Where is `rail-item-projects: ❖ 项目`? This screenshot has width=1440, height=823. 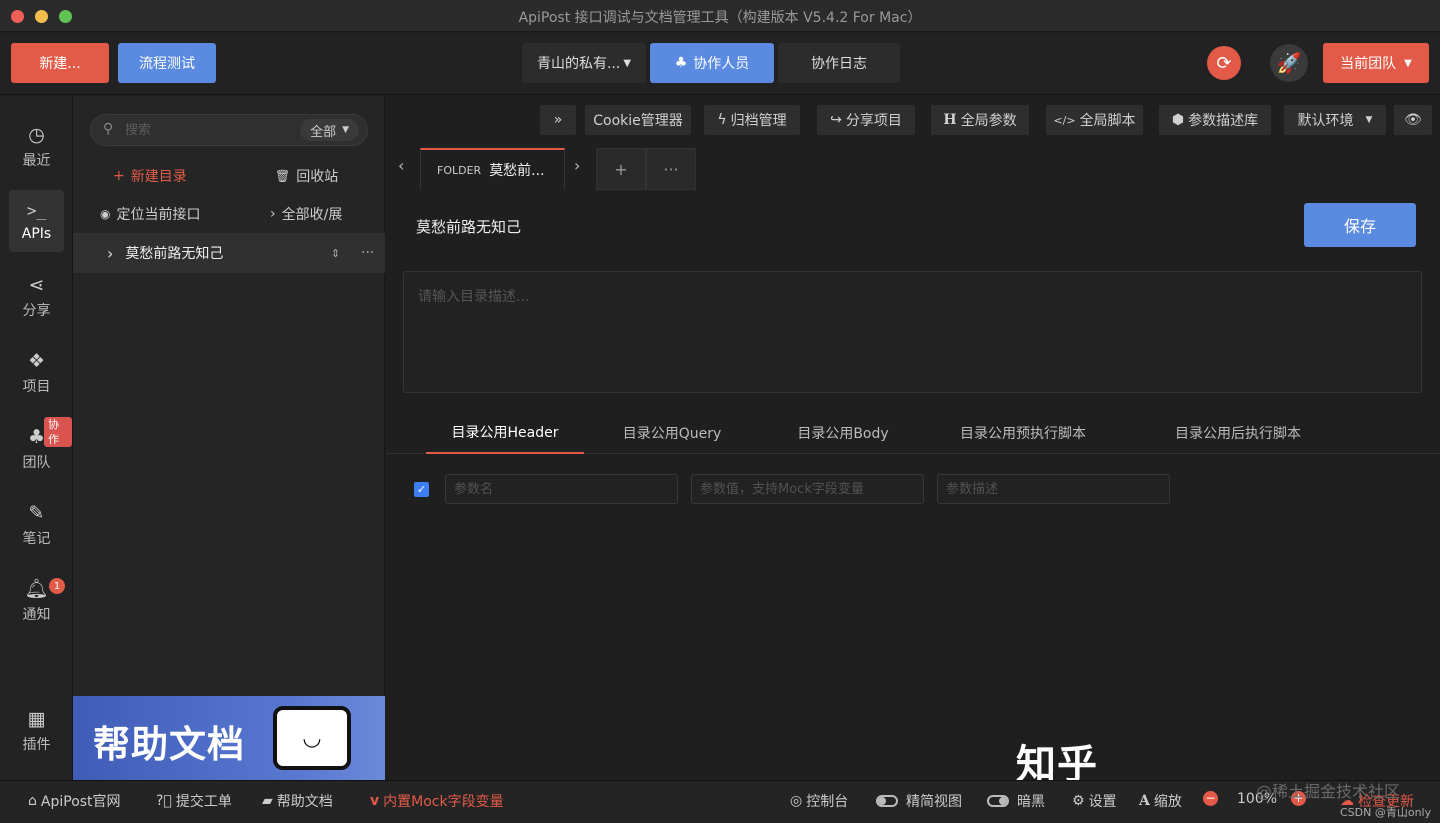
rail-item-projects: ❖ 项目 is located at coordinates (36, 373).